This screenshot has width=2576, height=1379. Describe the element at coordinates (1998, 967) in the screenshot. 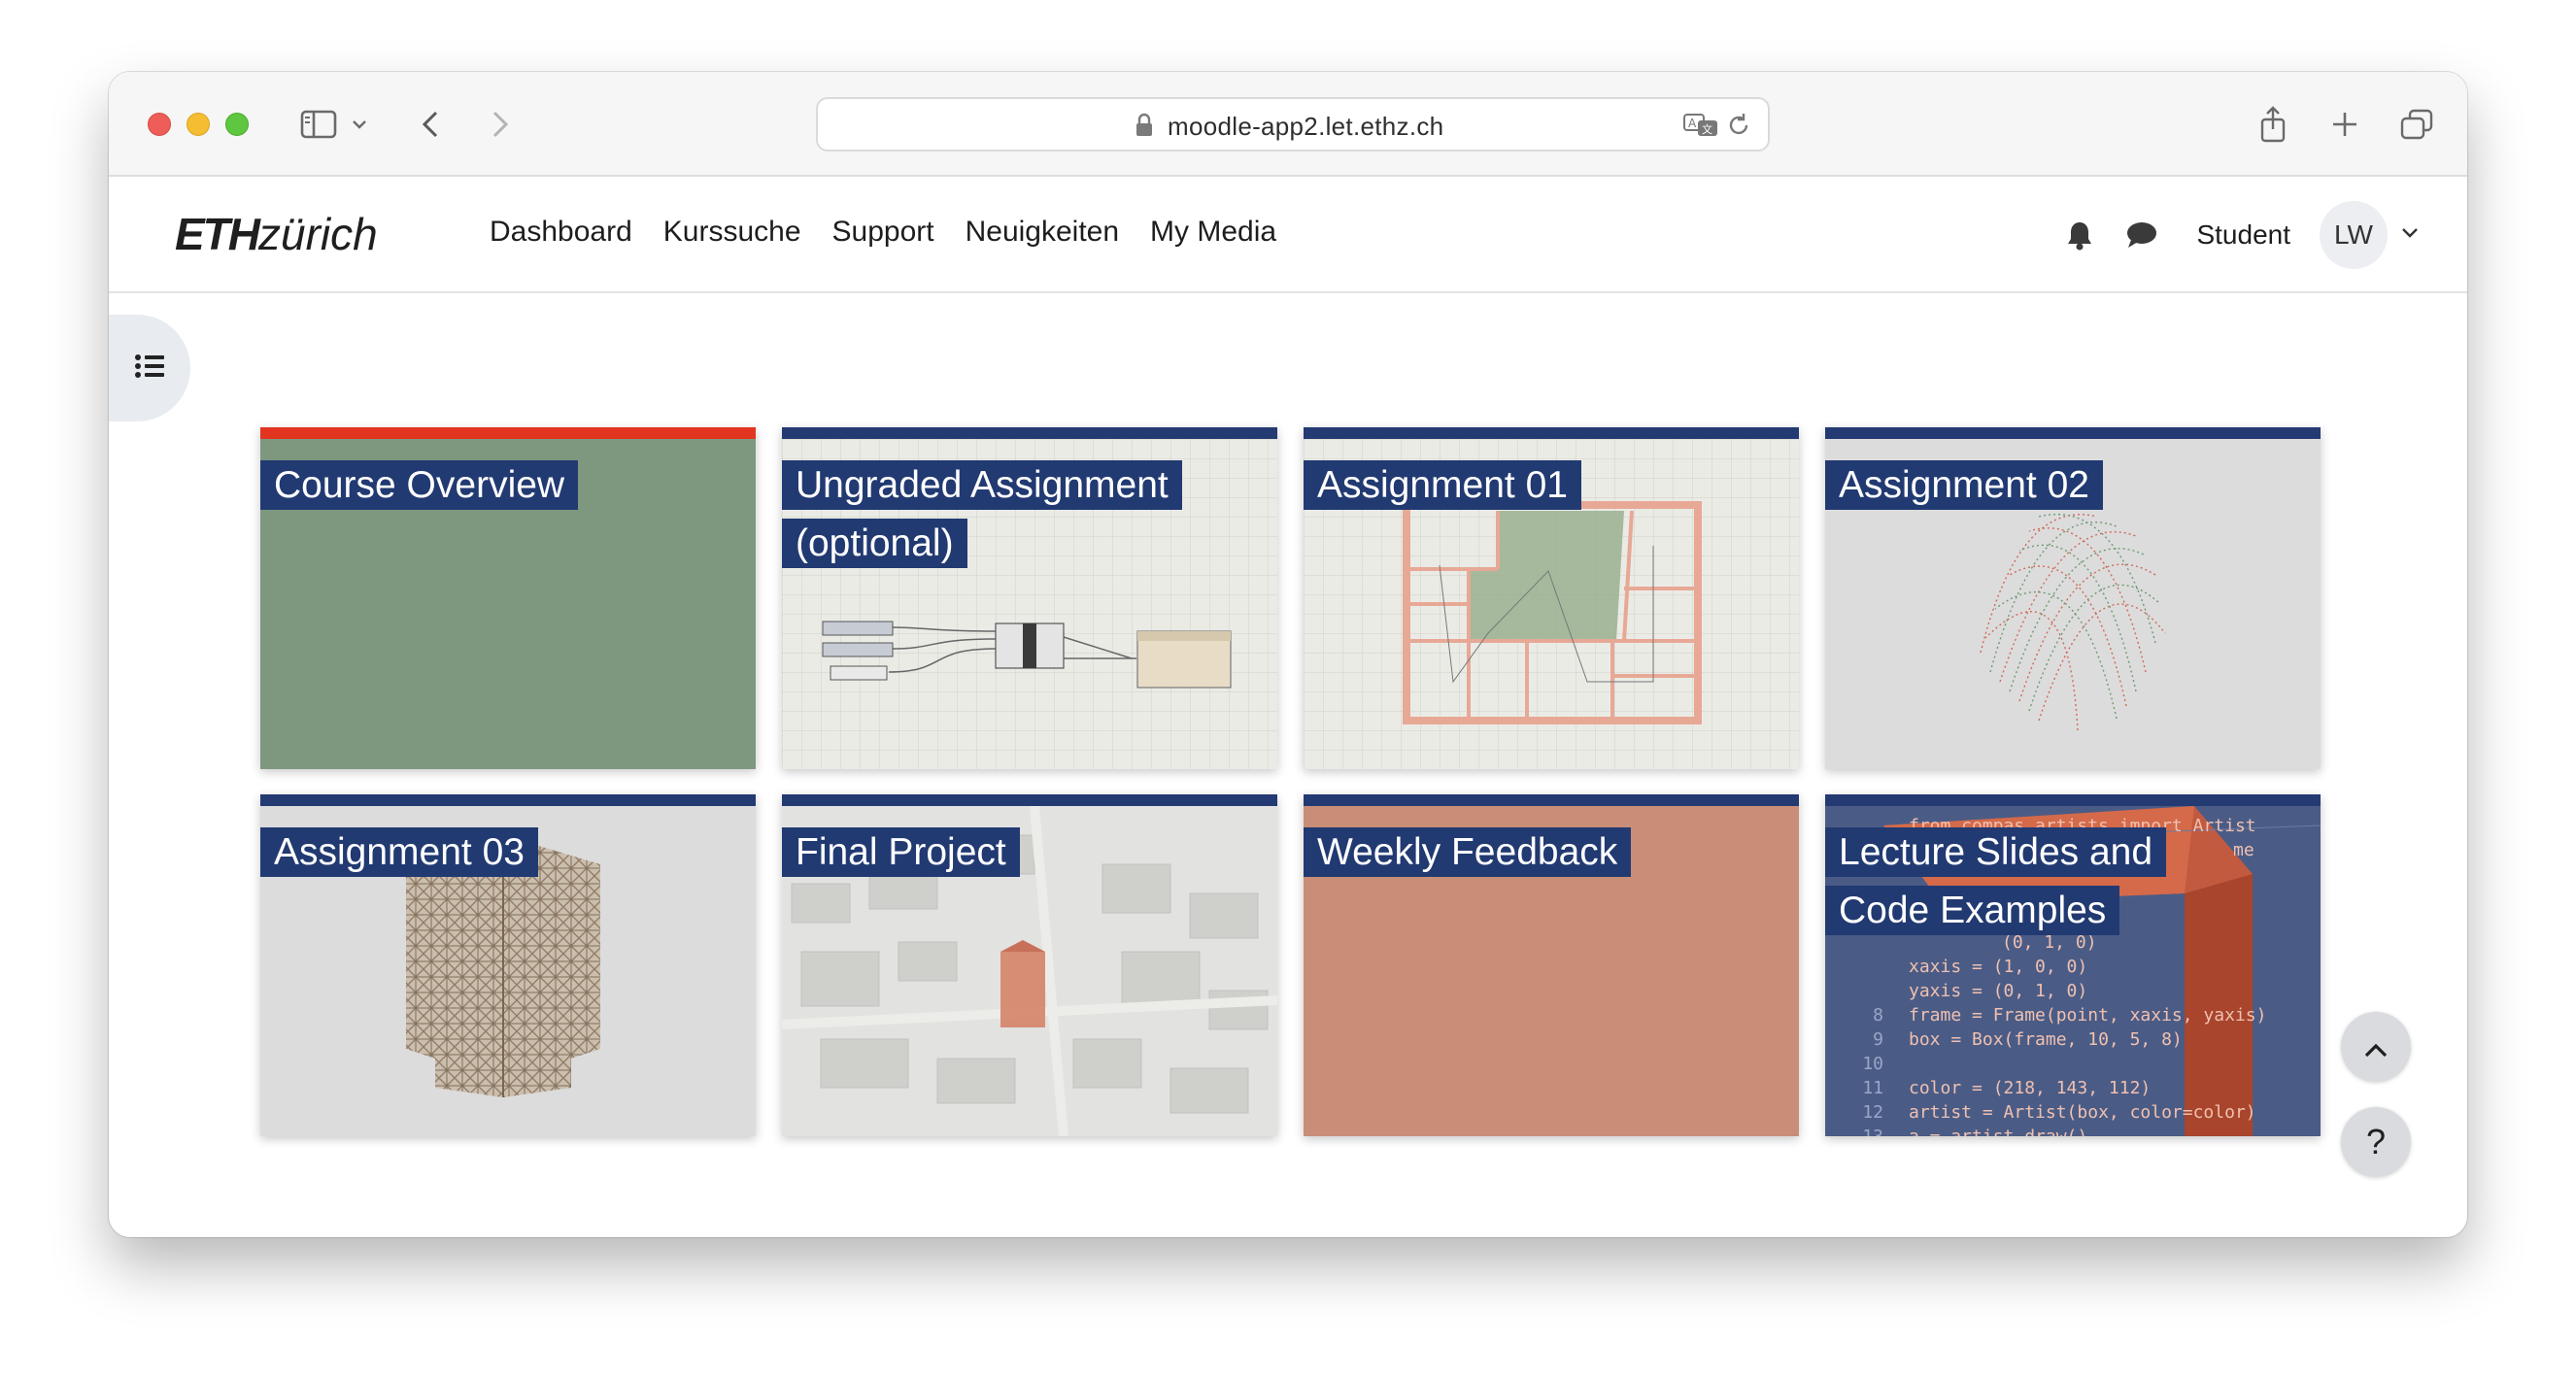

I see `code-line: xaxis = (1, 0, 0)` at that location.